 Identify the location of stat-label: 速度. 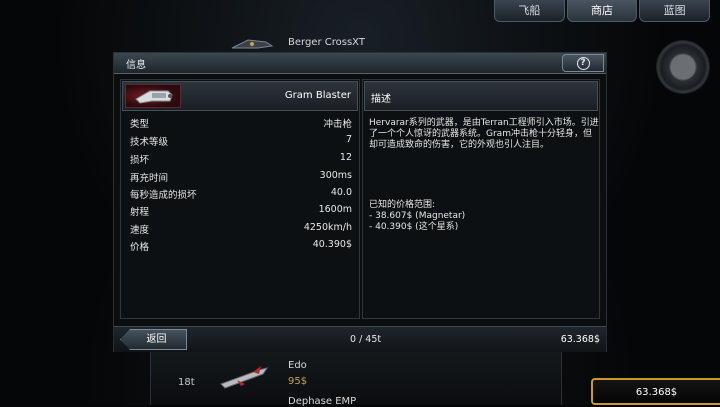
(140, 230).